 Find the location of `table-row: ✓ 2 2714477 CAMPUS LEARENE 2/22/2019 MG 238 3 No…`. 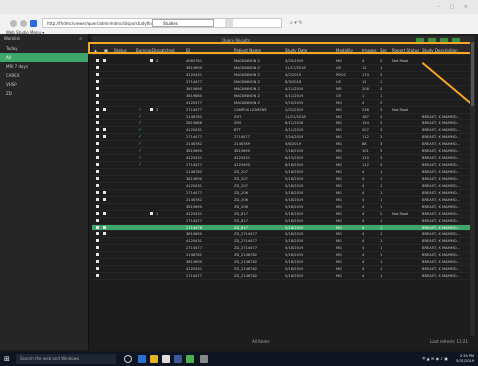

table-row: ✓ 2 2714477 CAMPUS LEARENE 2/22/2019 MG 238 3 No… is located at coordinates (281, 110).